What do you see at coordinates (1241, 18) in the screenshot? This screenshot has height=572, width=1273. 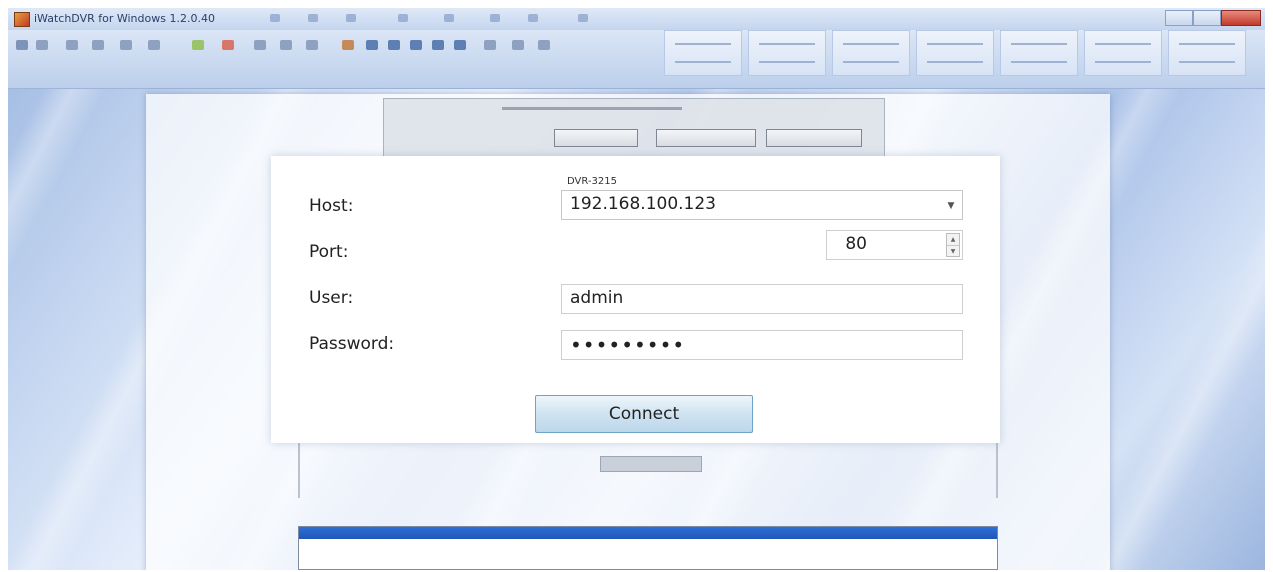 I see `close-button` at bounding box center [1241, 18].